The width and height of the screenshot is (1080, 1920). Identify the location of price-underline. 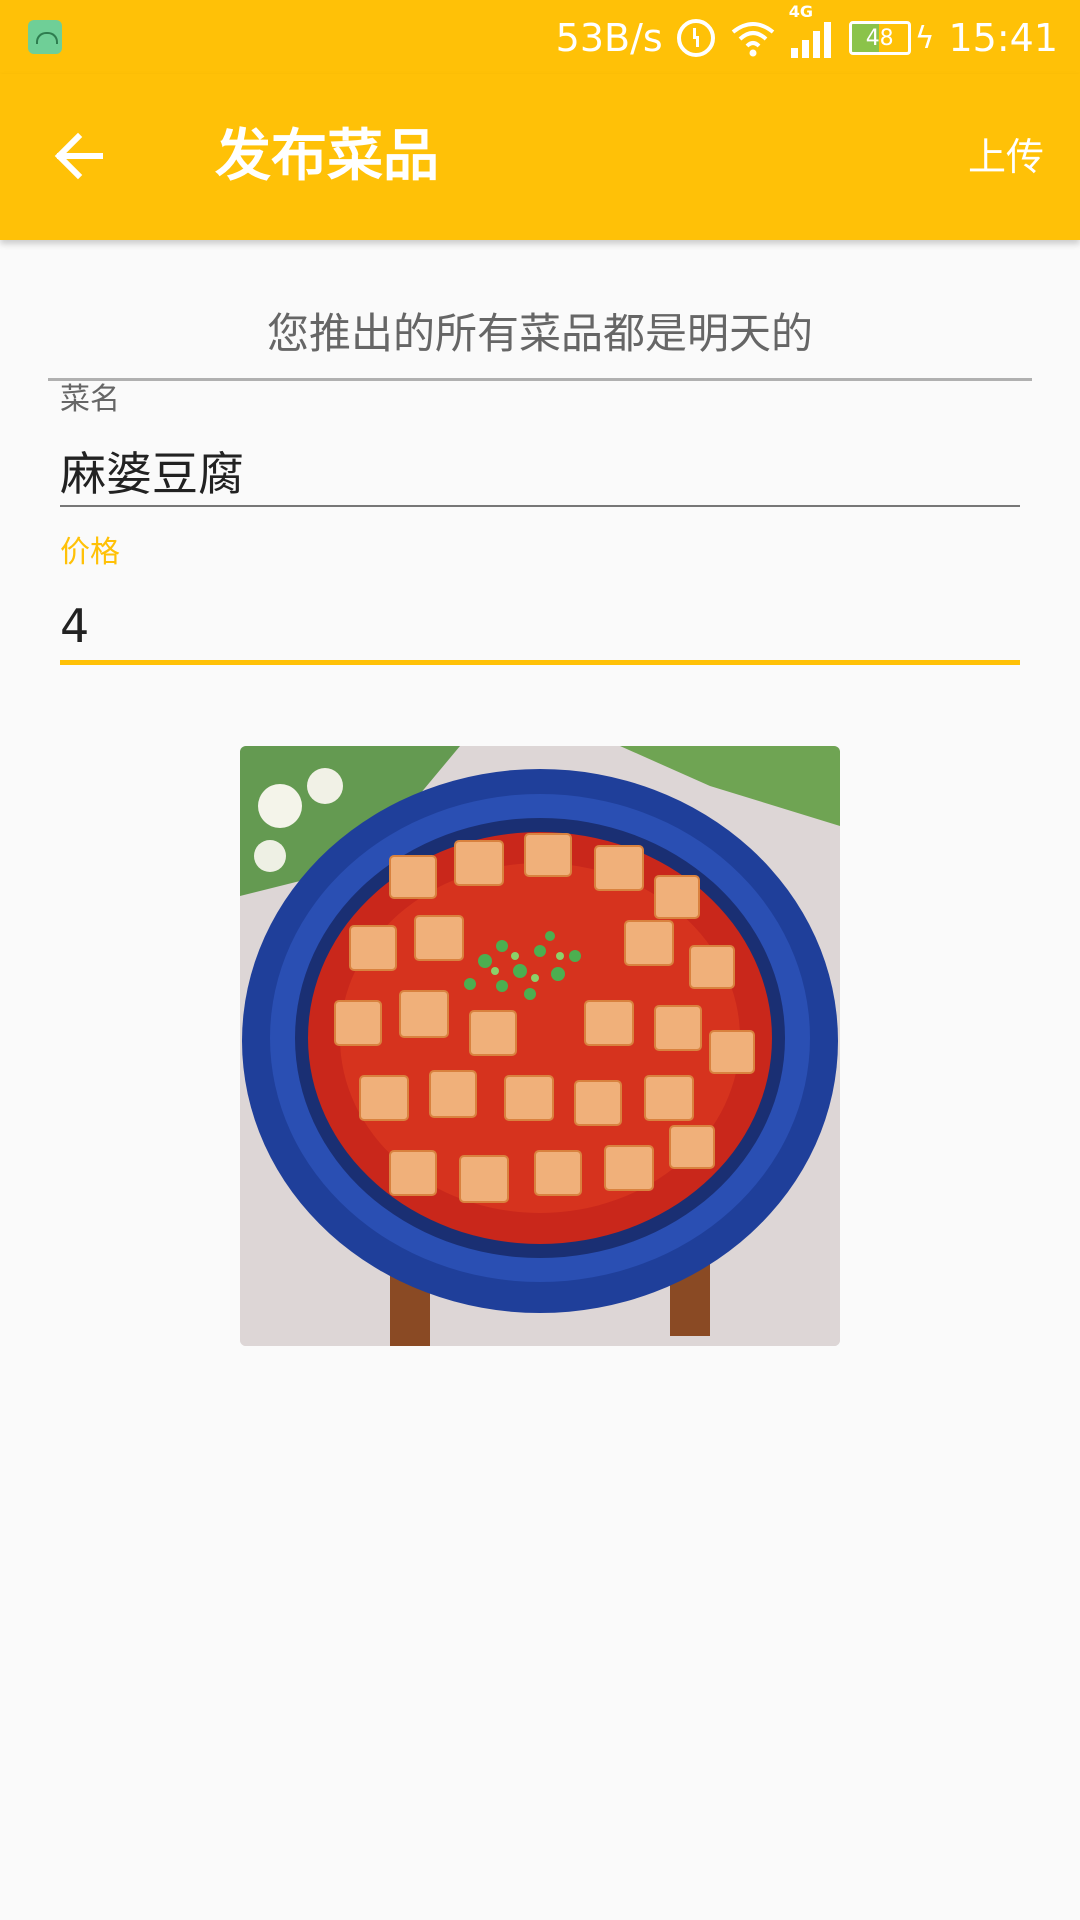
(540, 662).